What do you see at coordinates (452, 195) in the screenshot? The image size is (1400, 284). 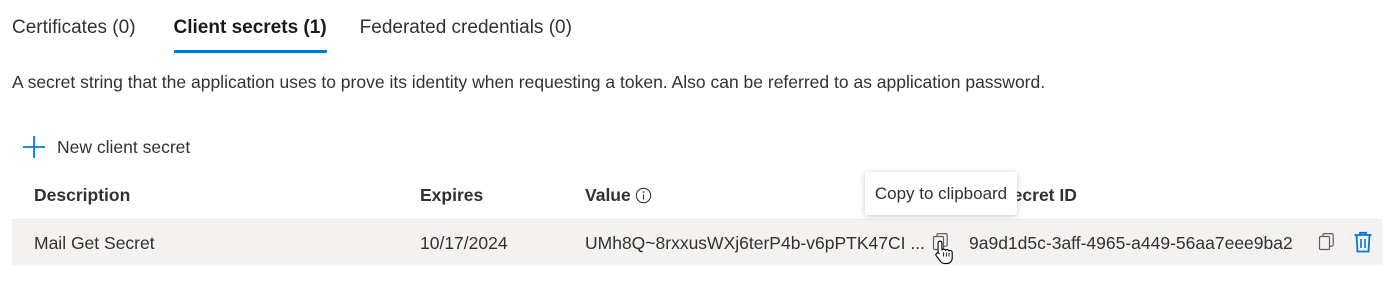 I see `column-header-expires: Expires` at bounding box center [452, 195].